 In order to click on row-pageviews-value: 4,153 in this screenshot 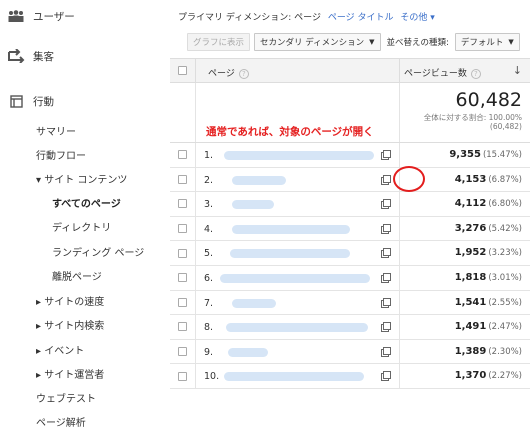, I will do `click(470, 179)`.